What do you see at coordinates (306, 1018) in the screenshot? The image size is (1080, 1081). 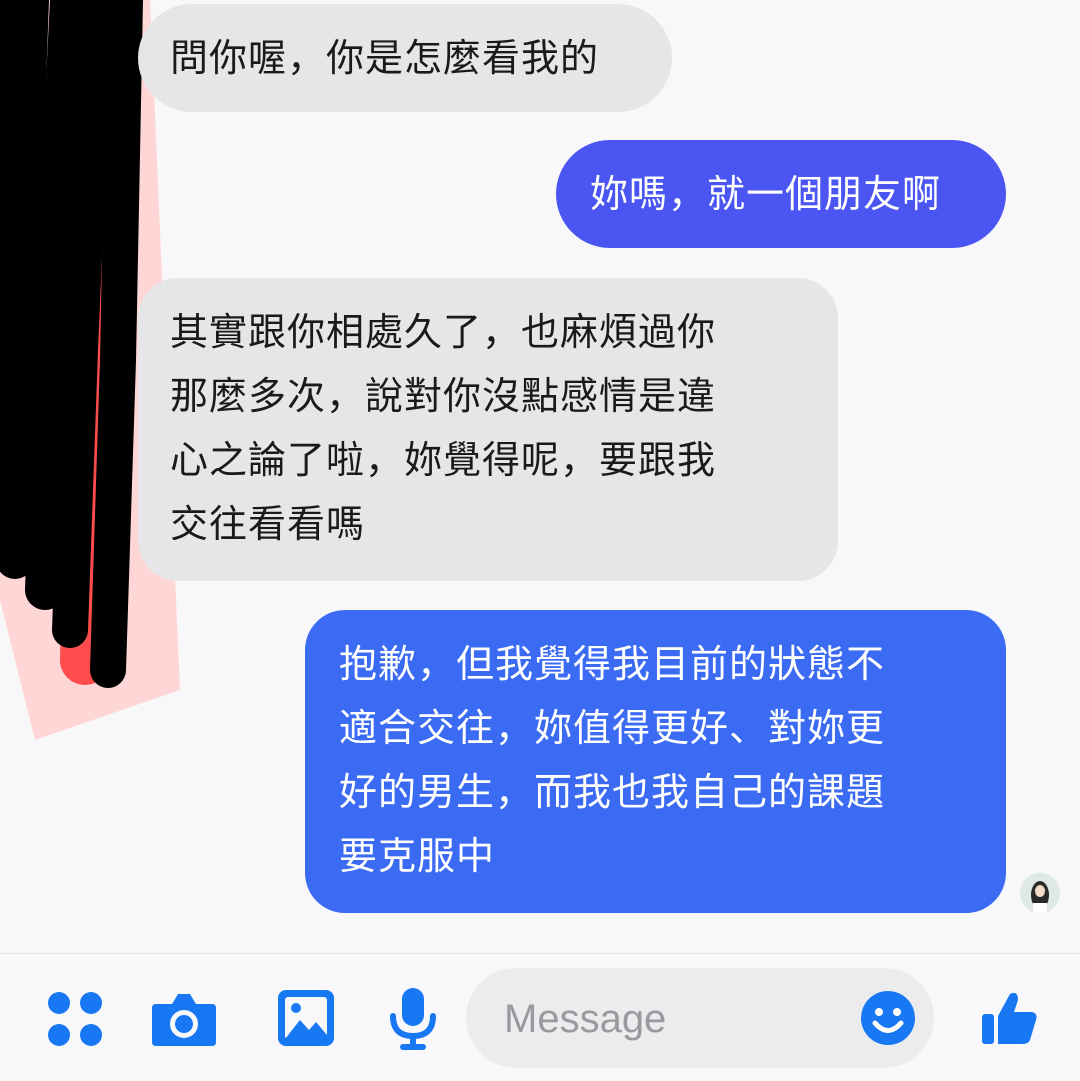 I see `image-icon` at bounding box center [306, 1018].